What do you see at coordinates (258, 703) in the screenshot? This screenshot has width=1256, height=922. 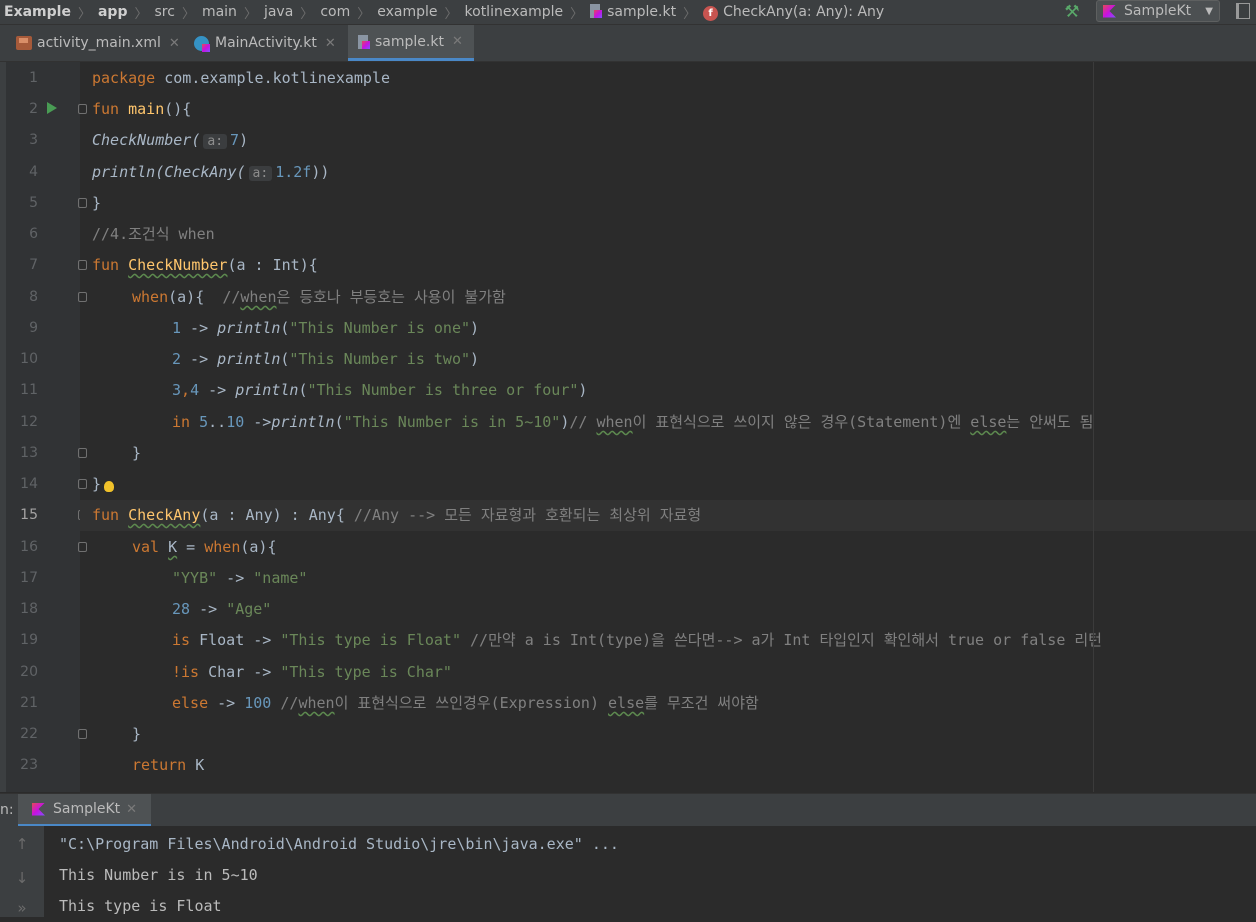 I see `number-literal: 100` at bounding box center [258, 703].